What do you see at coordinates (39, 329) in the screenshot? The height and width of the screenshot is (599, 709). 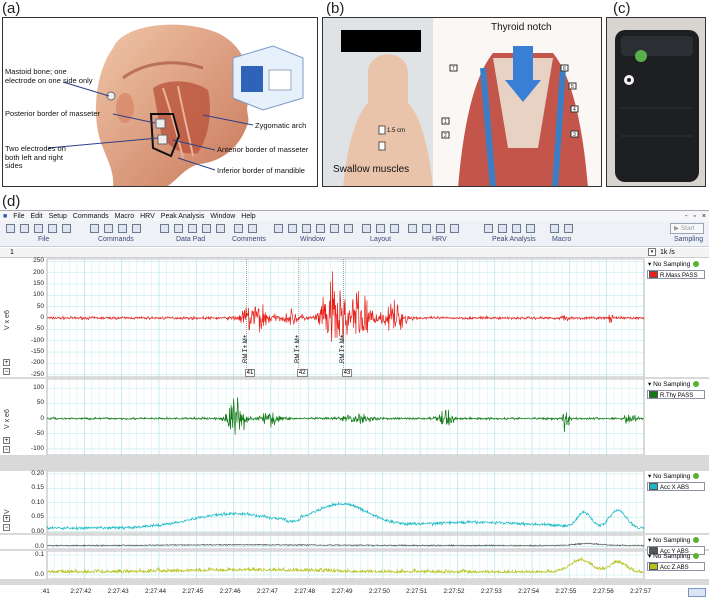 I see `y-tick-label: -50` at bounding box center [39, 329].